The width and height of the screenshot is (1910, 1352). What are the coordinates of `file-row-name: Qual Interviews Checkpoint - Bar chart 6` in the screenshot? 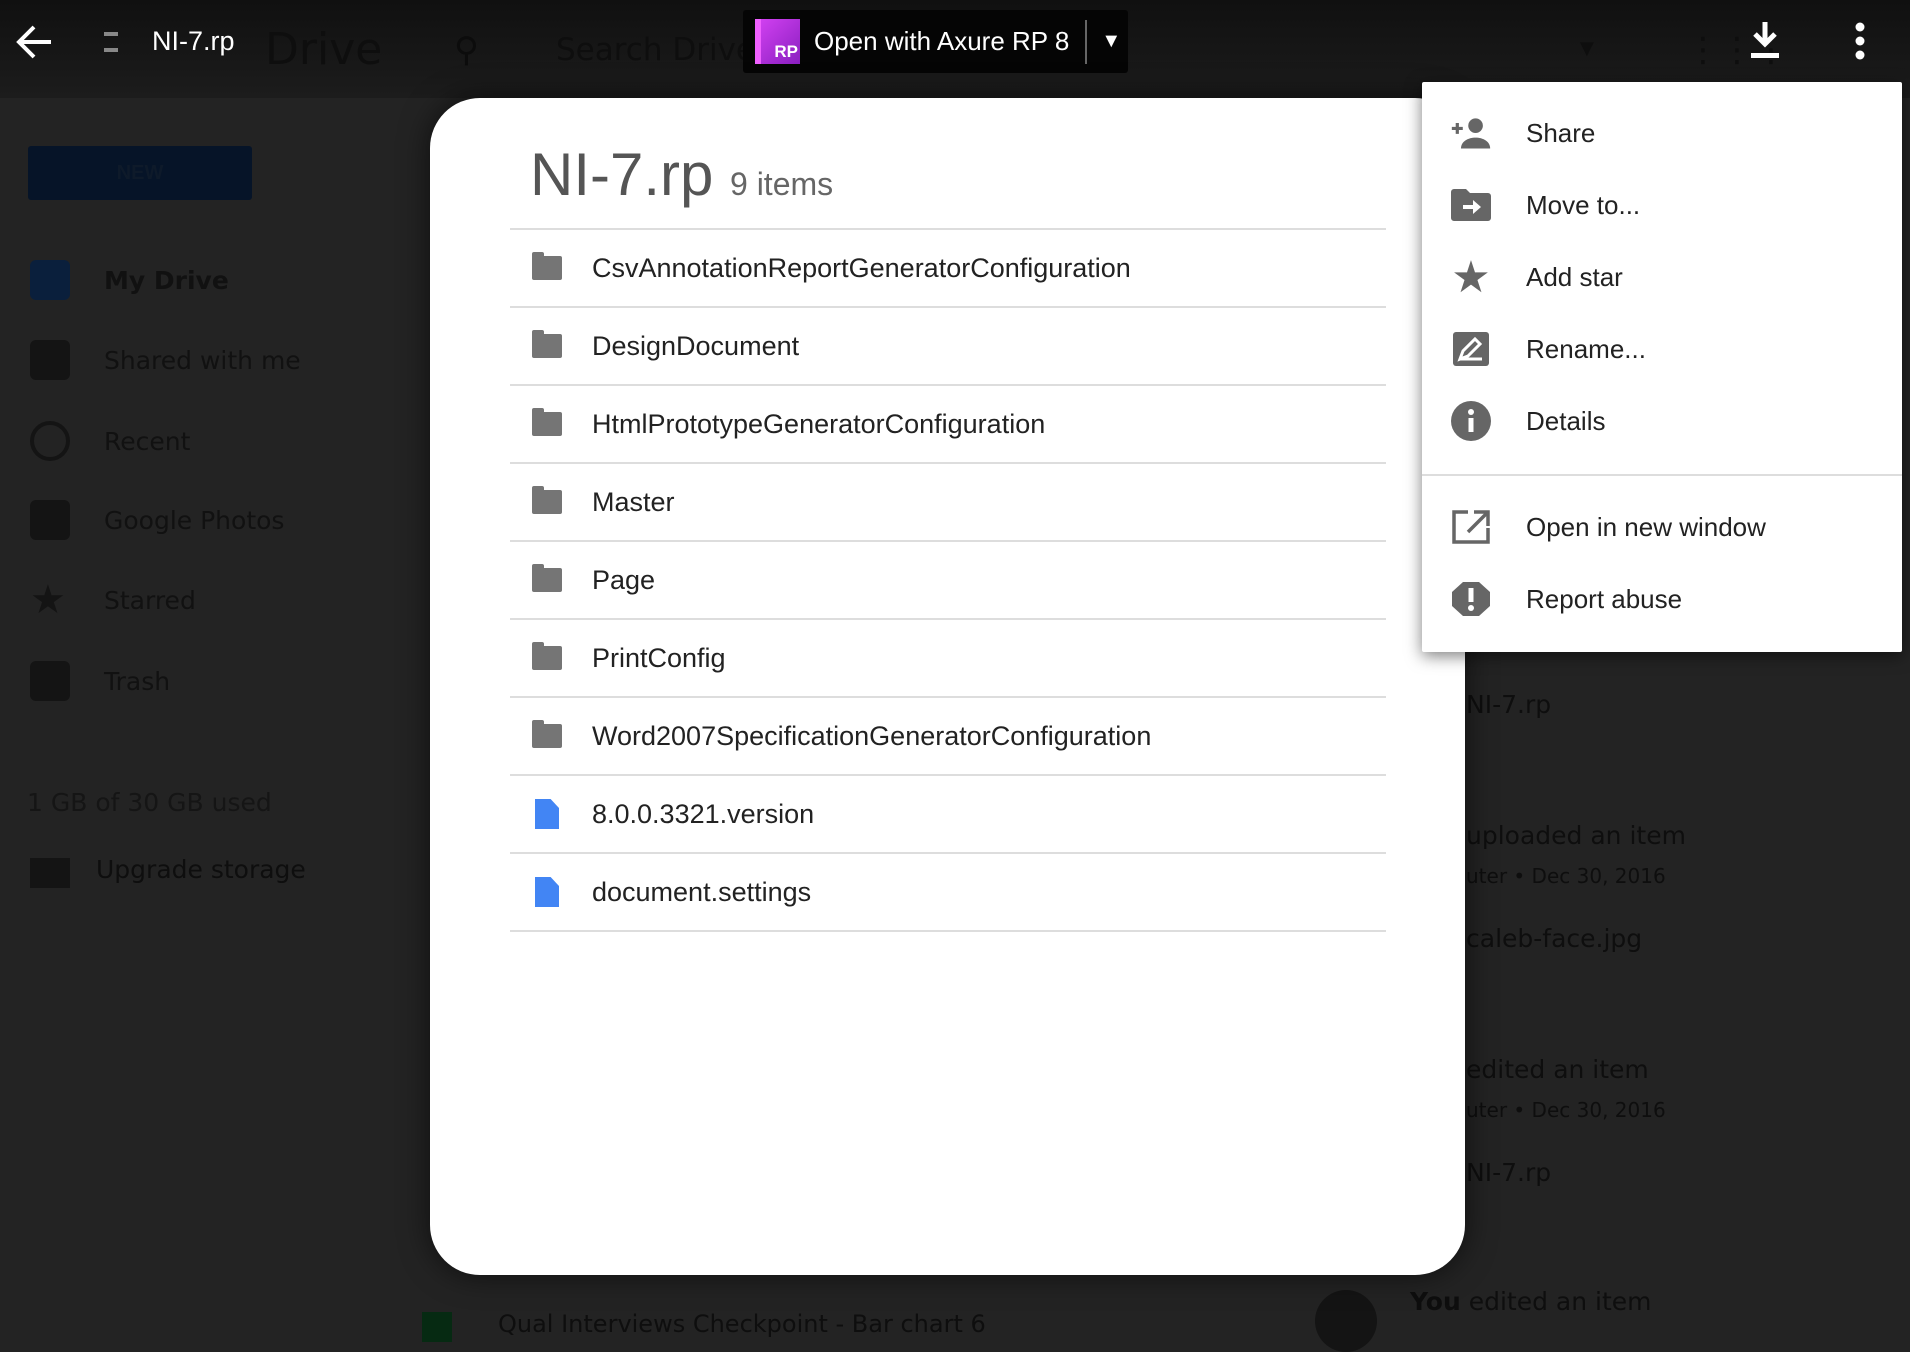 It's located at (742, 1324).